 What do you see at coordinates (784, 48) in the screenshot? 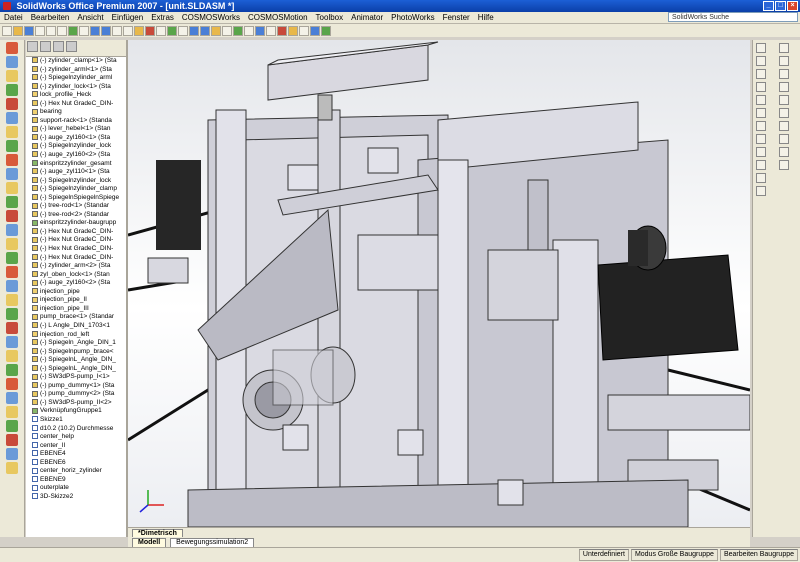
I see `smart-dimension-icon` at bounding box center [784, 48].